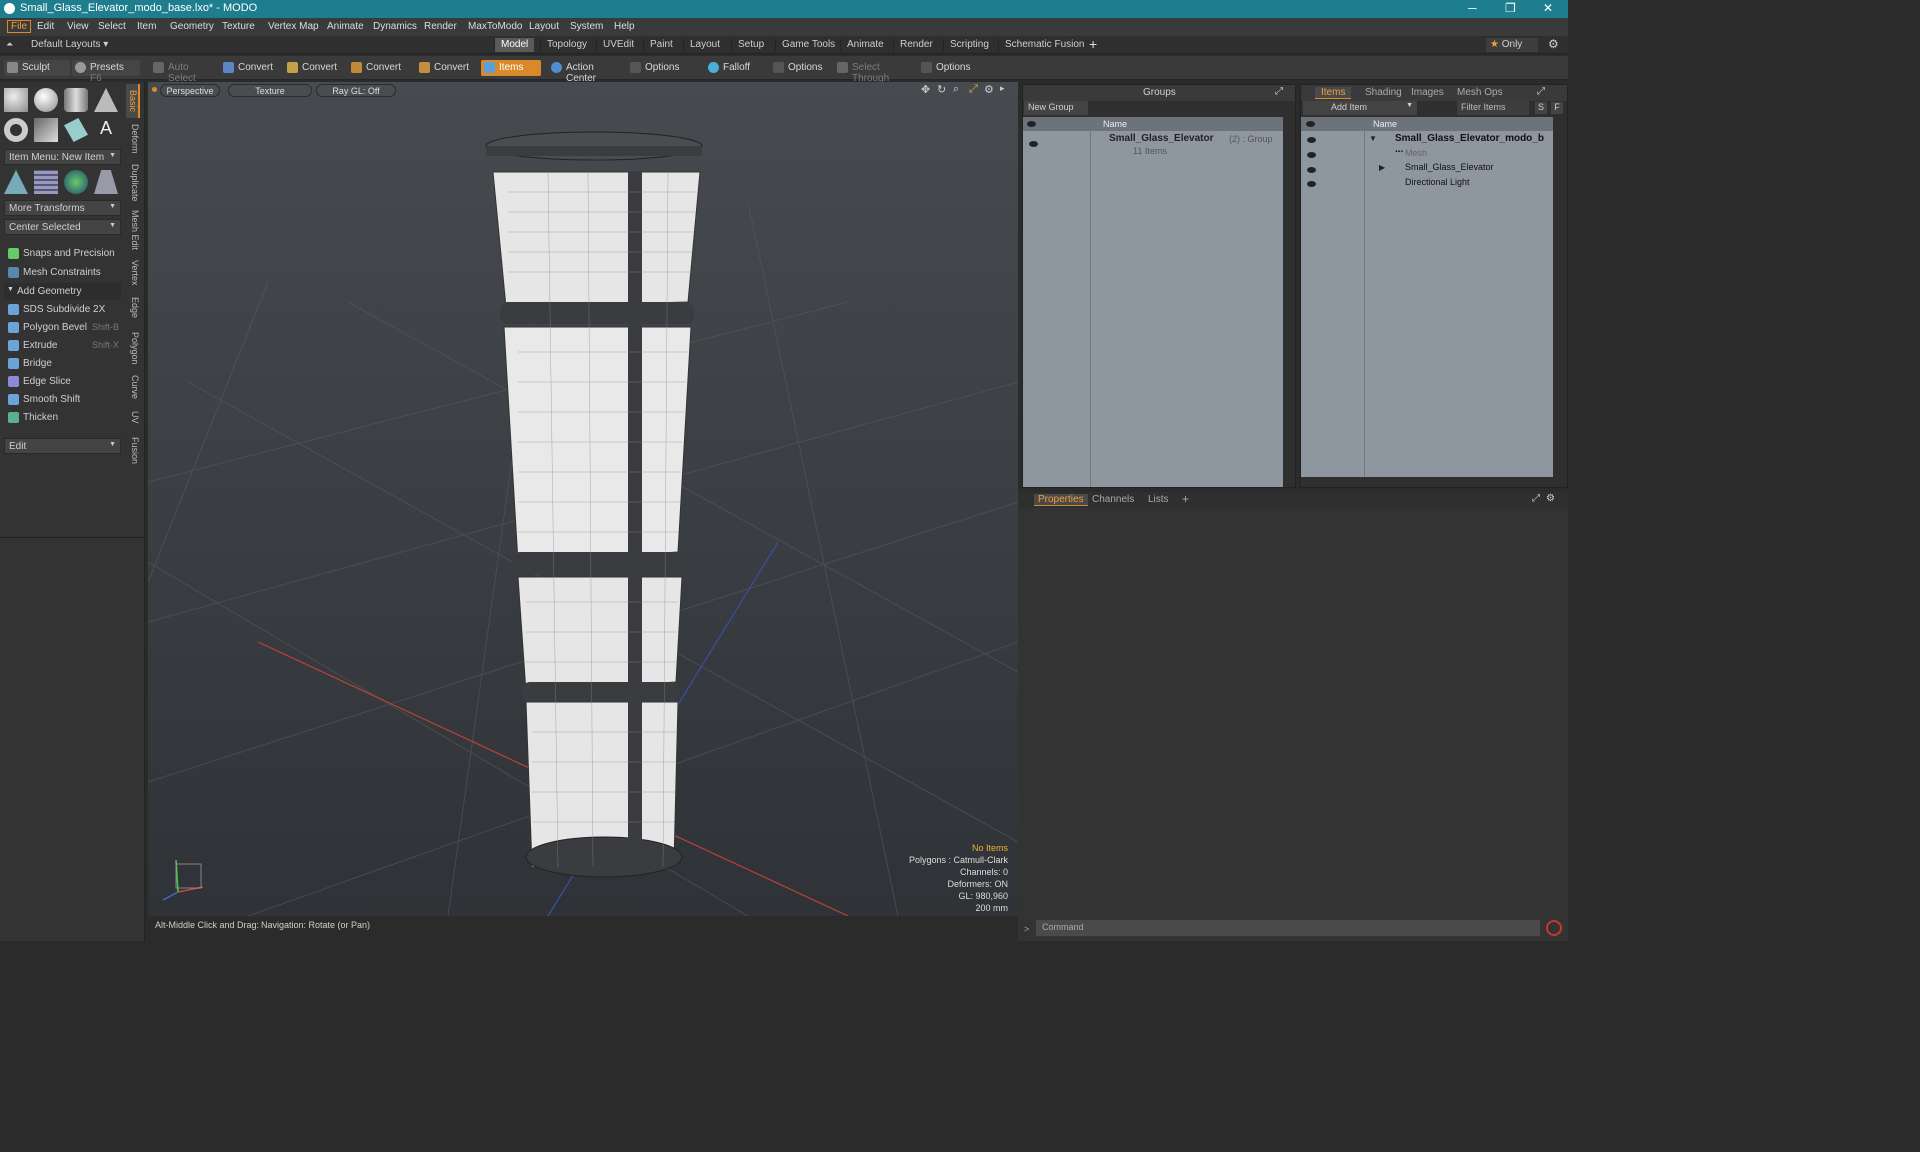  What do you see at coordinates (78, 26) in the screenshot?
I see `menu-view: View` at bounding box center [78, 26].